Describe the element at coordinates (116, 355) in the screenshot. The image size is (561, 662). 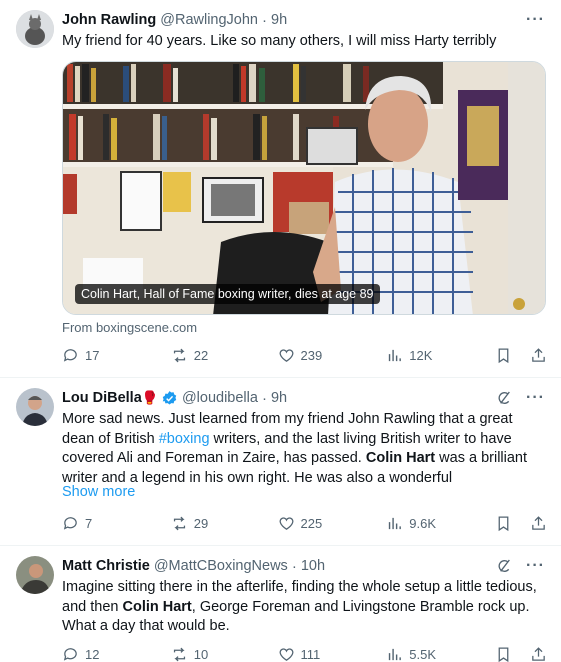
I see `reply-button: 17` at that location.